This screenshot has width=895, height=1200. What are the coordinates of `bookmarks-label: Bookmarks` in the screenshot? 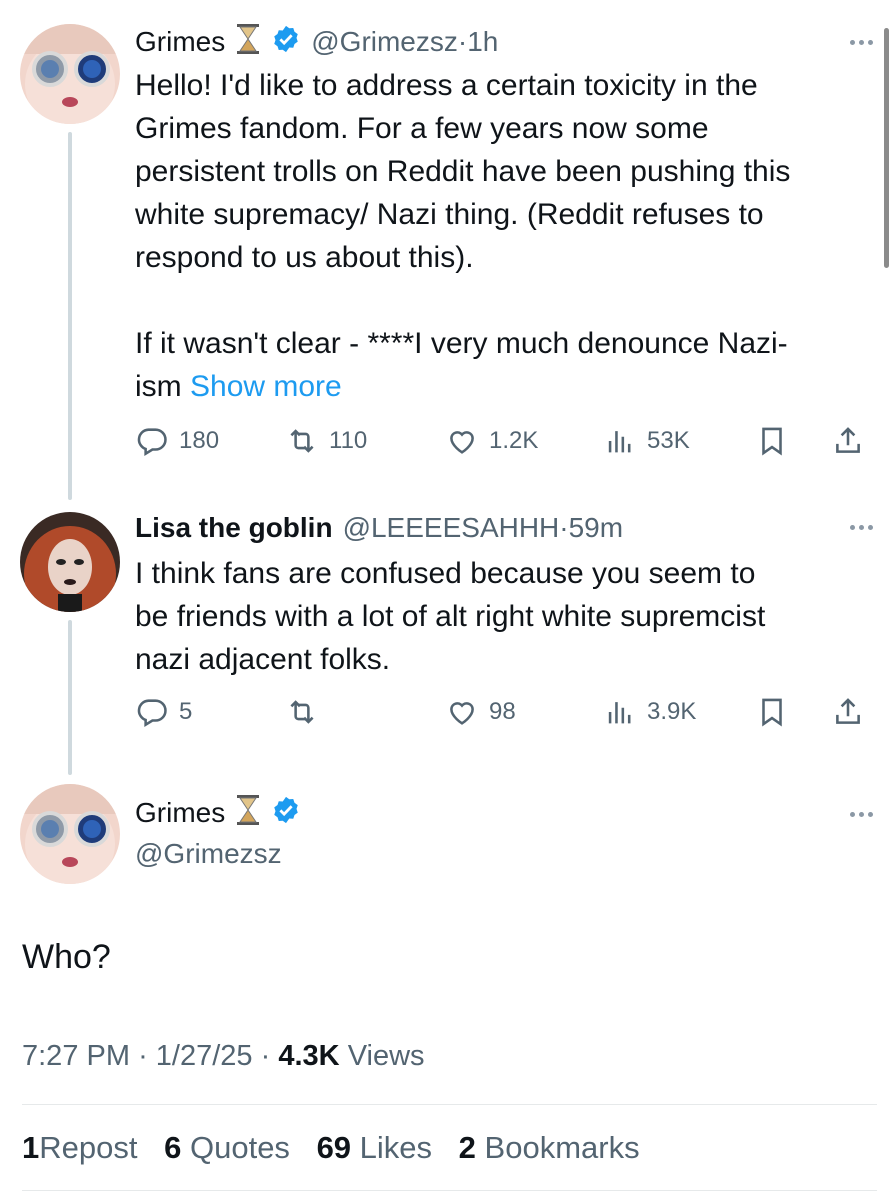 It's located at (562, 1147).